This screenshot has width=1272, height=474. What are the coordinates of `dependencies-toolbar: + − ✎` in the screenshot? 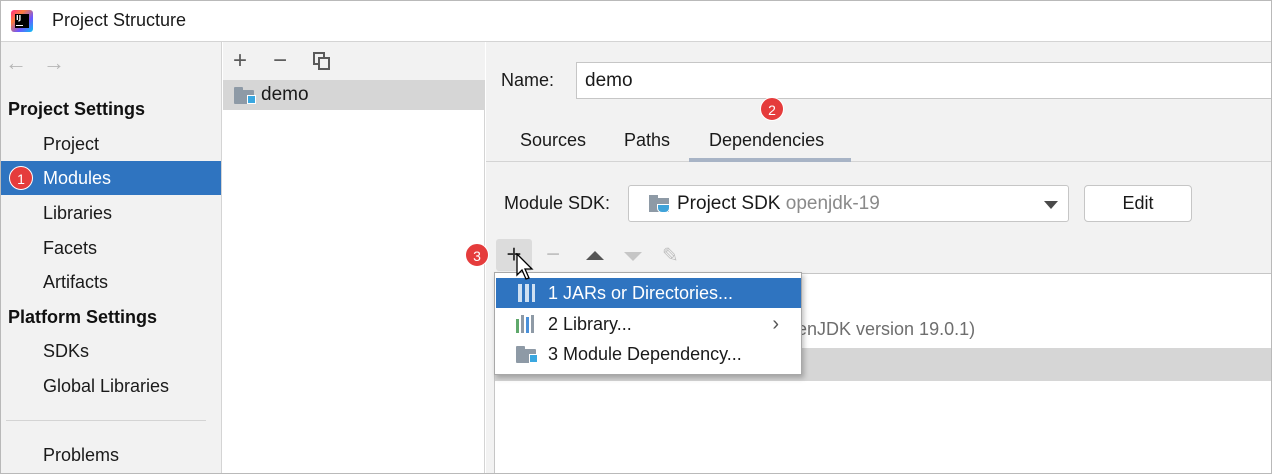 It's located at (882, 255).